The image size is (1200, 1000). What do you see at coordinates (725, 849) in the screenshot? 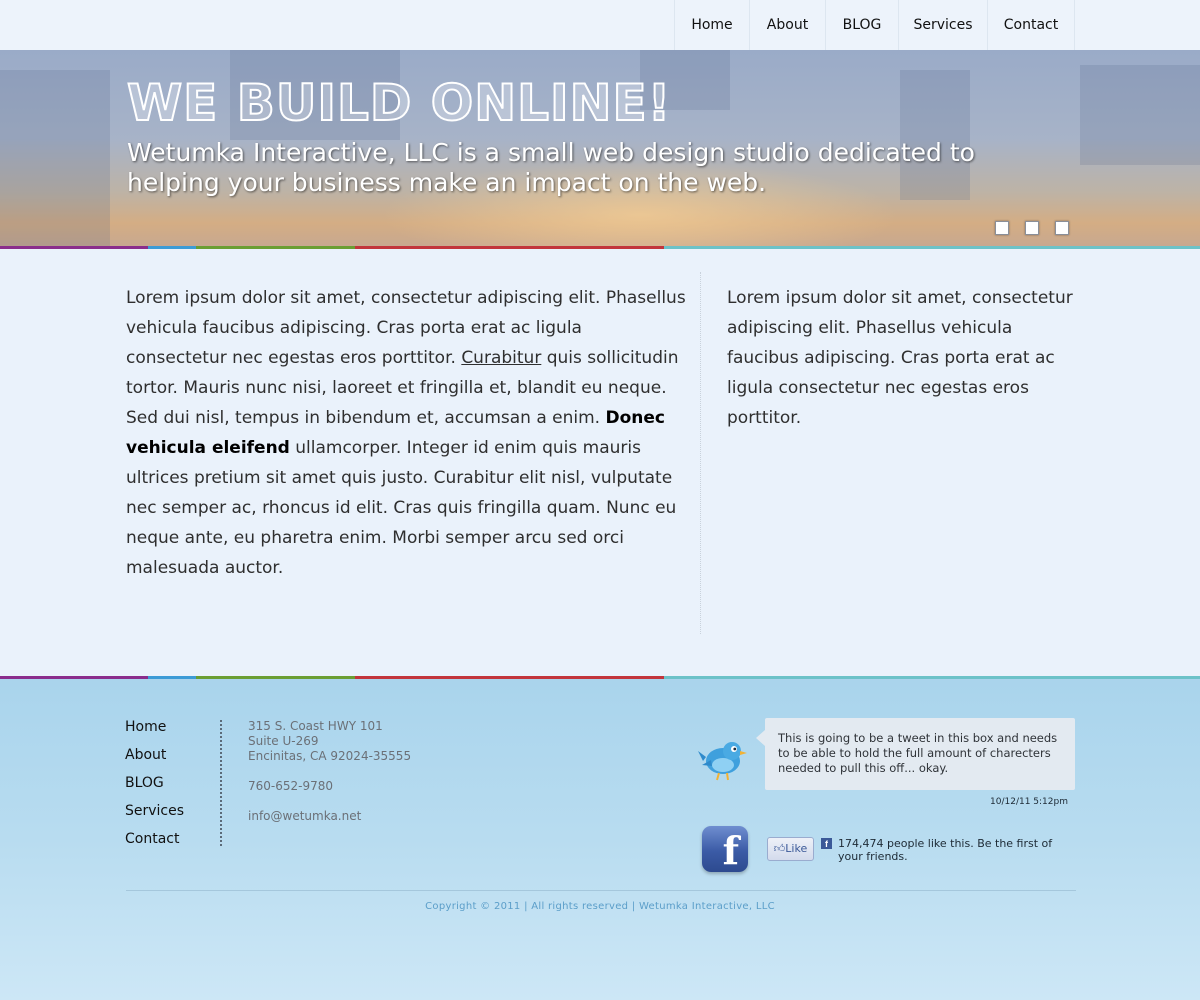
I see `facebook-icon: f` at bounding box center [725, 849].